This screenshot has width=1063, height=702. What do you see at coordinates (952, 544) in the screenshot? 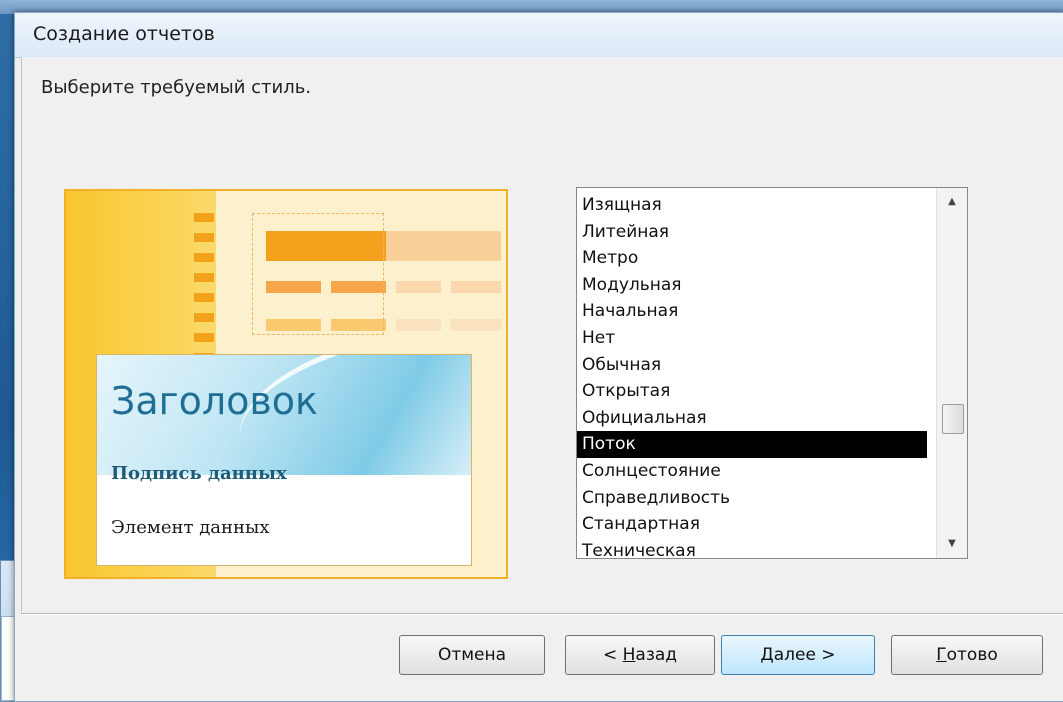
I see `scroll-down-arrow-icon: ▼` at bounding box center [952, 544].